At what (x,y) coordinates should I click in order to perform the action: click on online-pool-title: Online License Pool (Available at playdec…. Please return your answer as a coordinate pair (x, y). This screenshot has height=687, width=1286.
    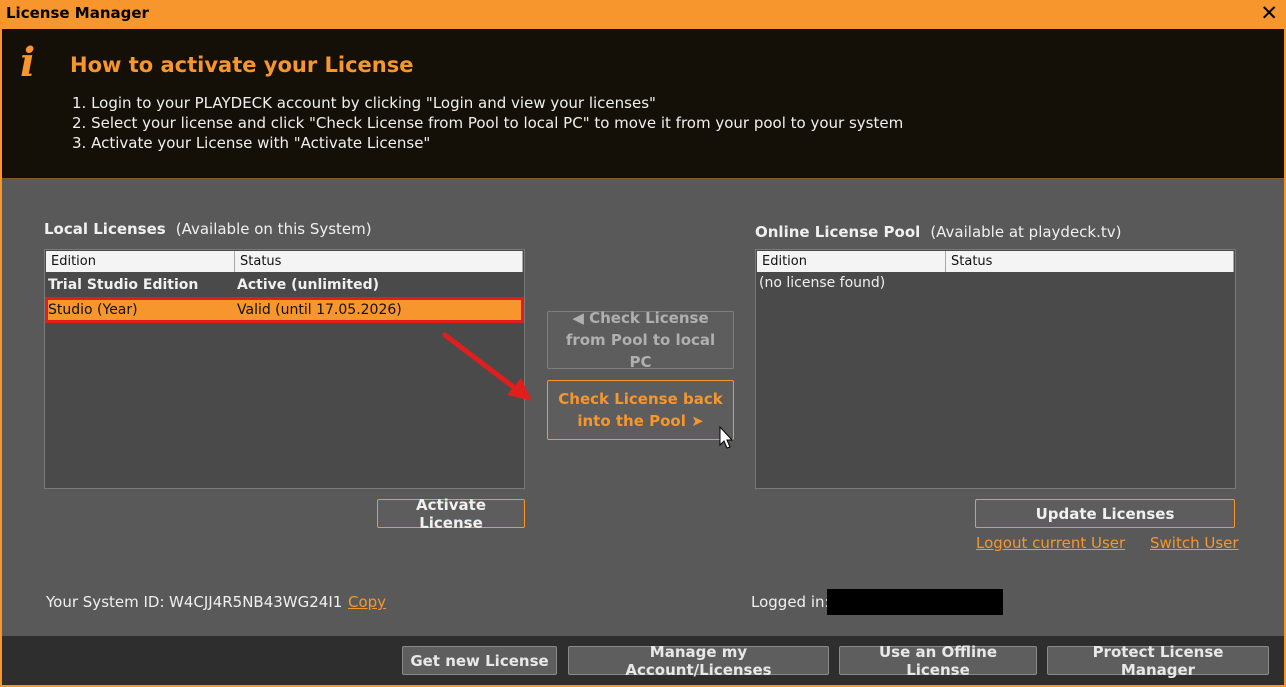
    Looking at the image, I should click on (938, 232).